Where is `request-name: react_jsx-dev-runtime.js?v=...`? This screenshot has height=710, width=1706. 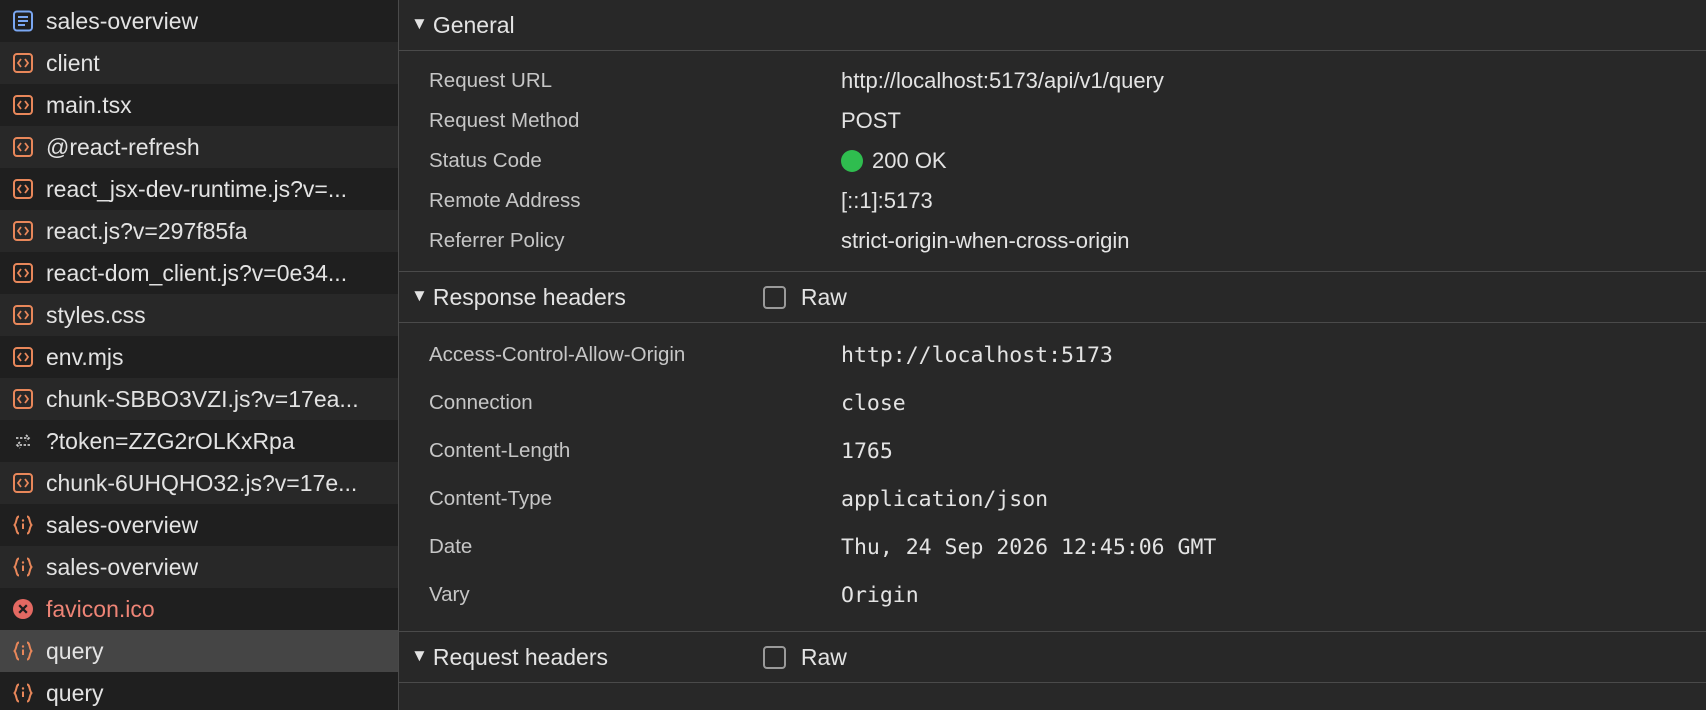
request-name: react_jsx-dev-runtime.js?v=... is located at coordinates (197, 188).